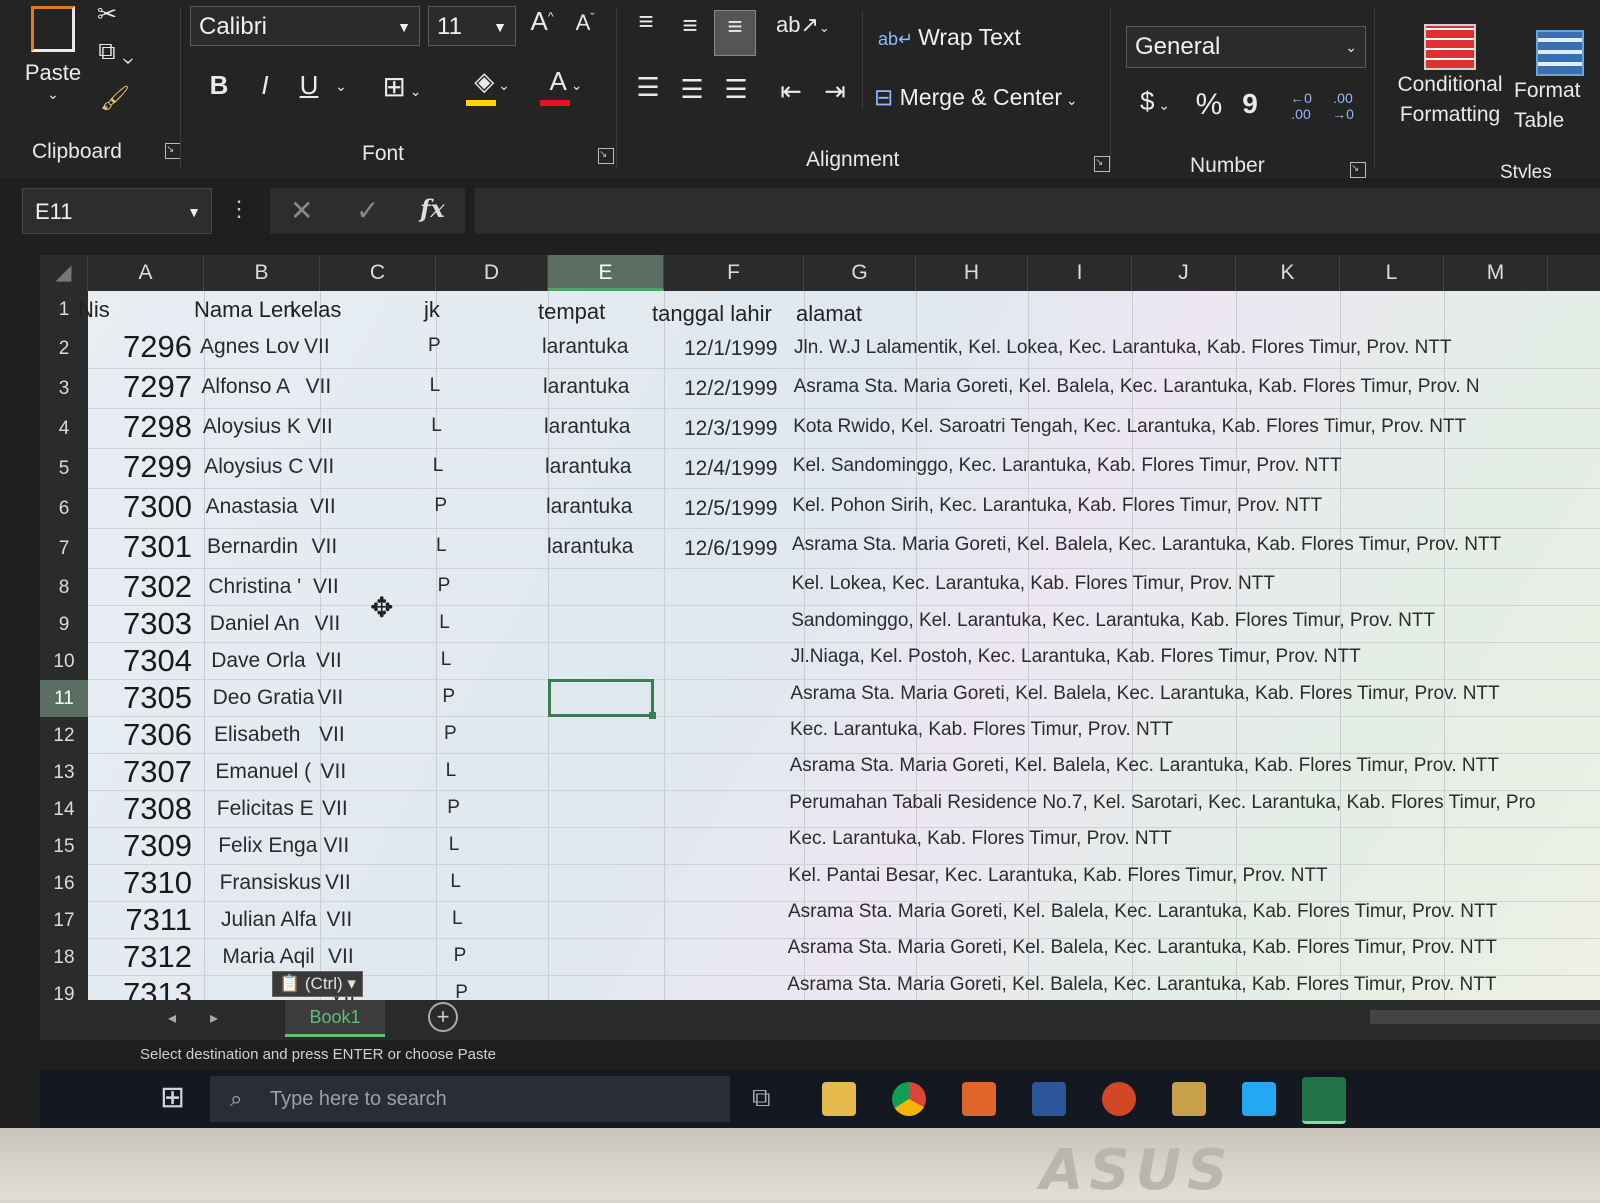 This screenshot has height=1203, width=1600. Describe the element at coordinates (1250, 104) in the screenshot. I see `comma-button: 9` at that location.